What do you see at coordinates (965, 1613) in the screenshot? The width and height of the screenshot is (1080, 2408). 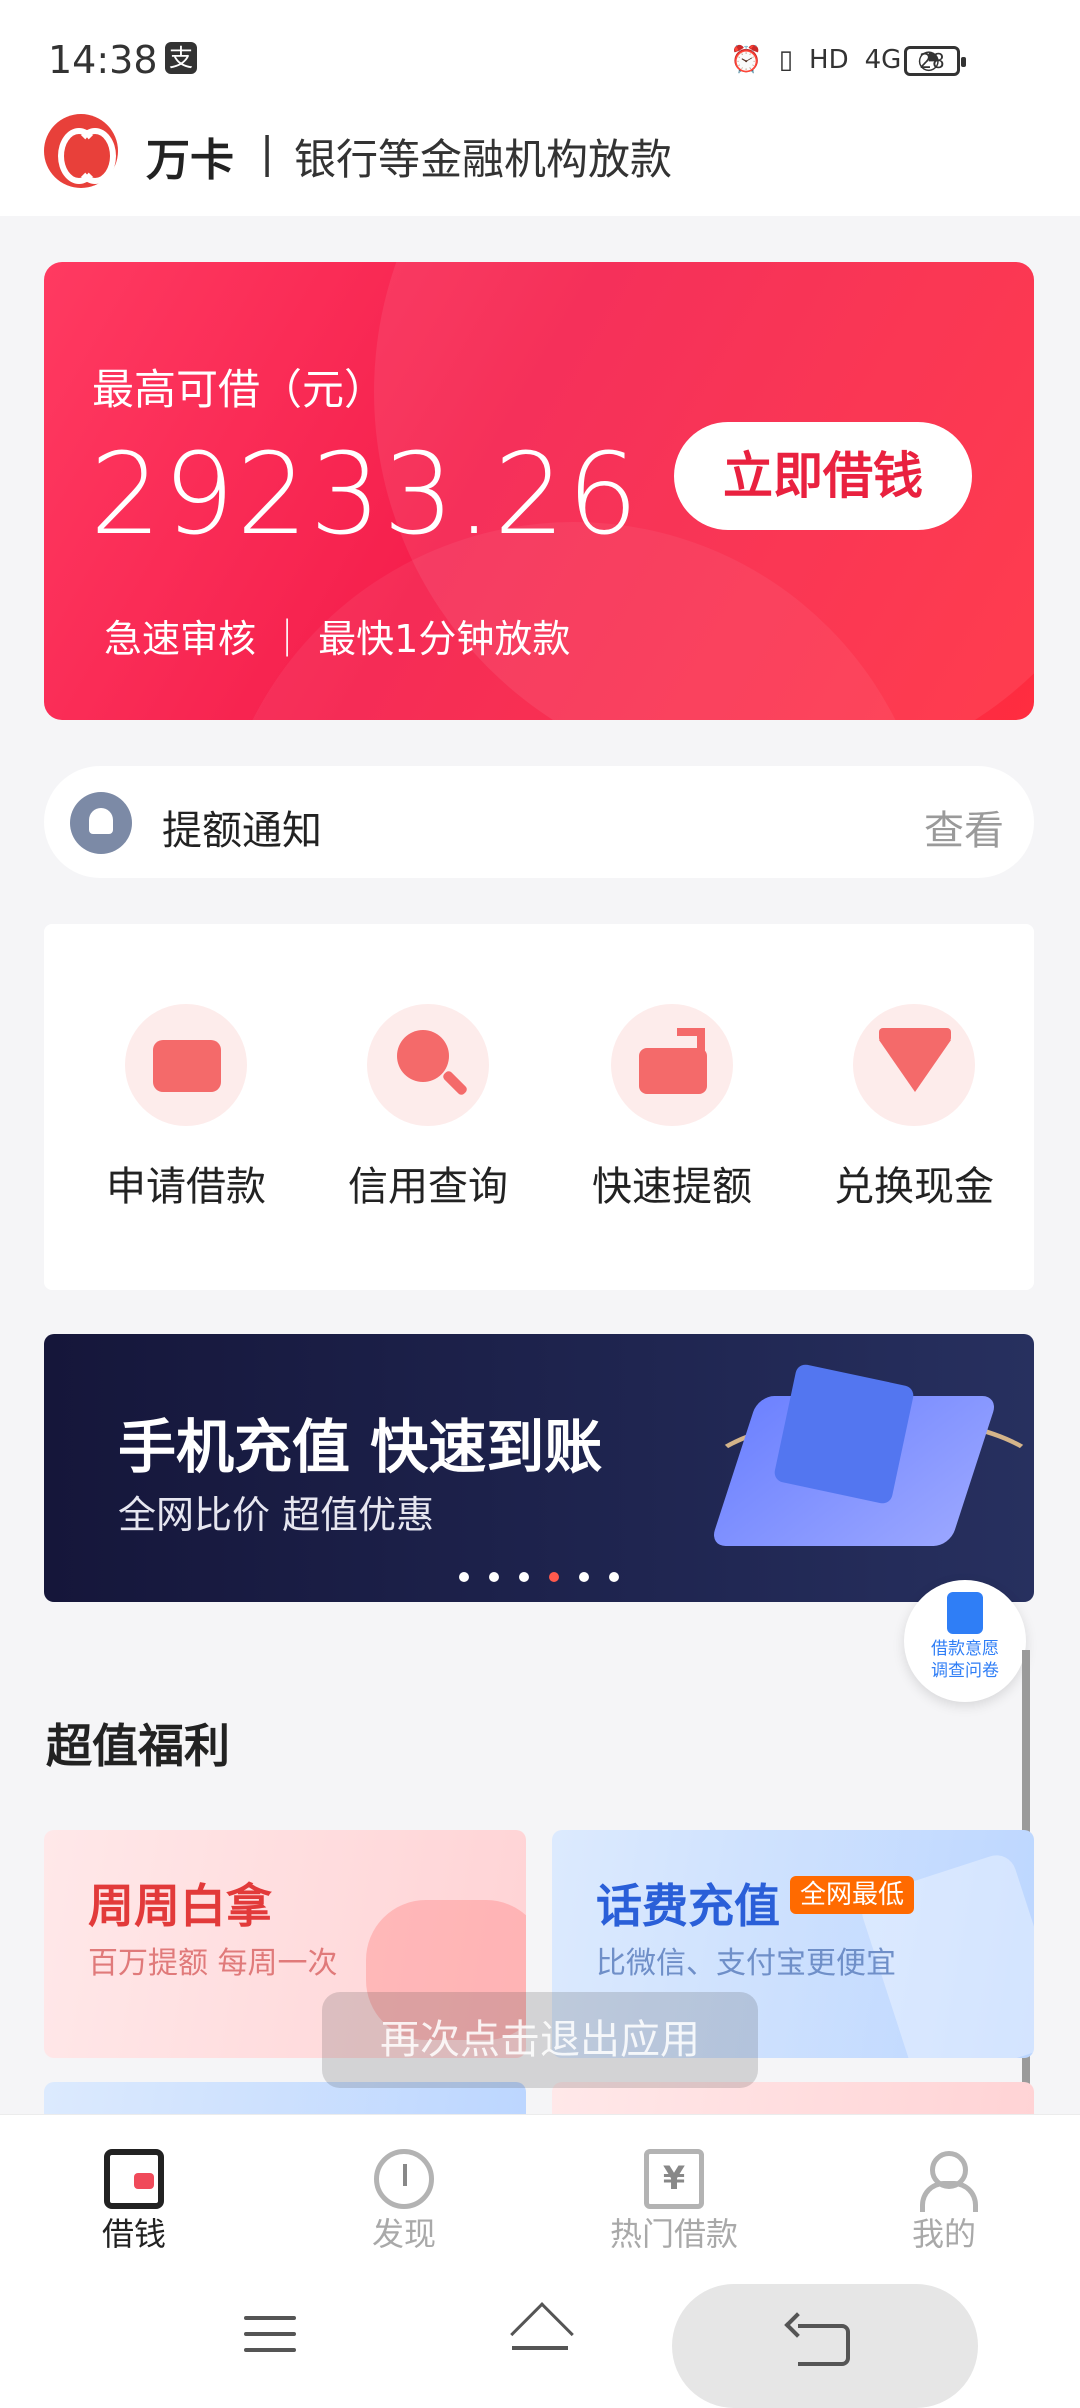 I see `clipboard-icon` at bounding box center [965, 1613].